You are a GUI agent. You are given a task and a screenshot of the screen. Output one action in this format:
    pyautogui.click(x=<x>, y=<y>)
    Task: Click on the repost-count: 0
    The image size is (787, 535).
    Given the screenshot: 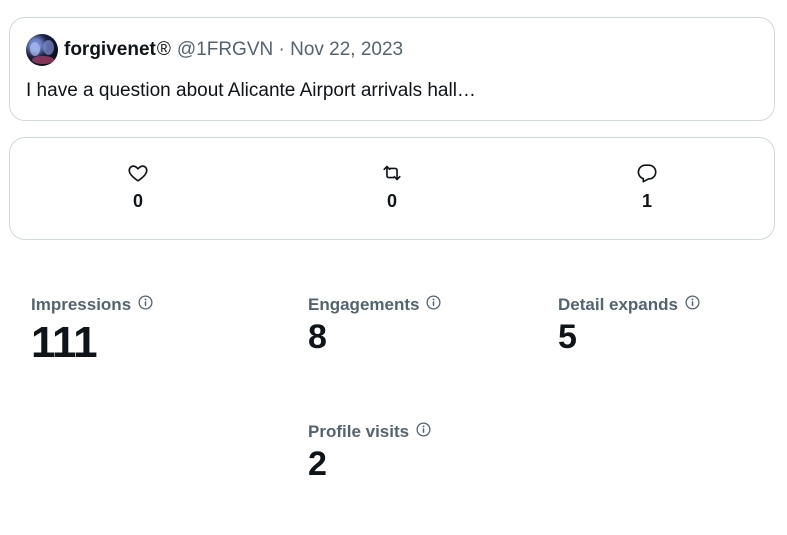 What is the action you would take?
    pyautogui.click(x=391, y=201)
    